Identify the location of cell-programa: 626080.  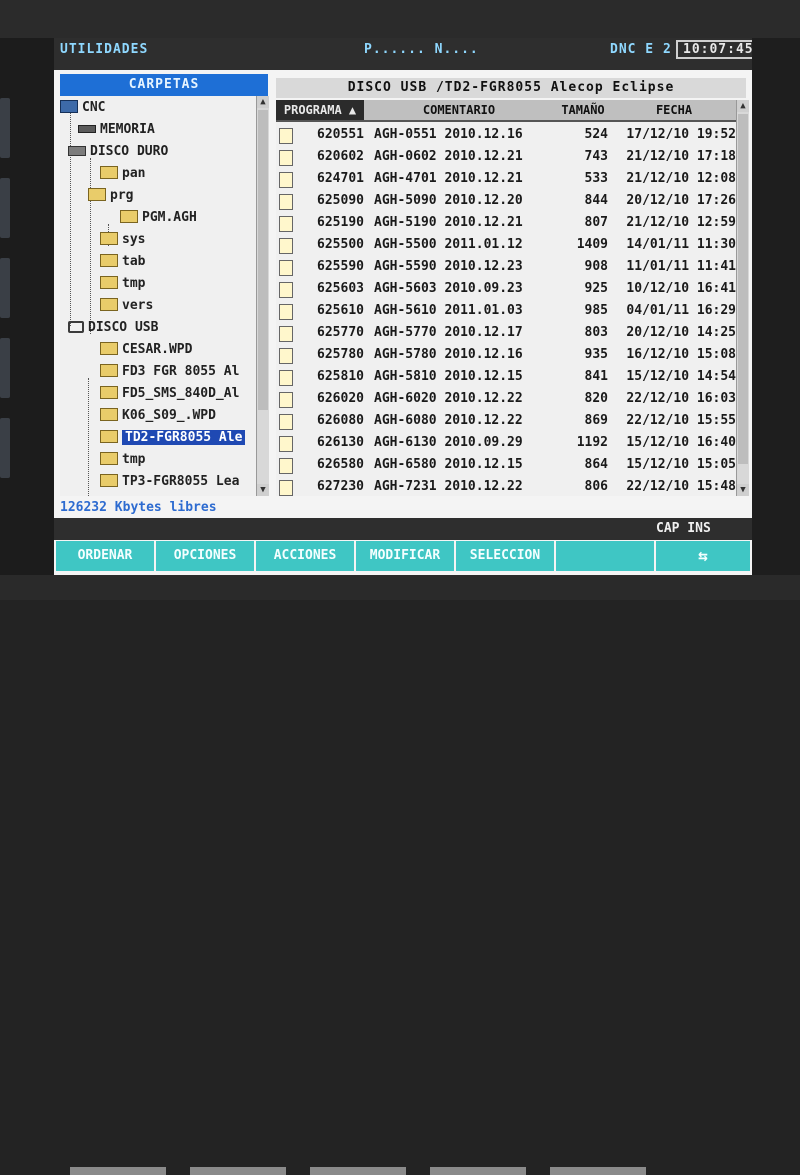
(340, 420).